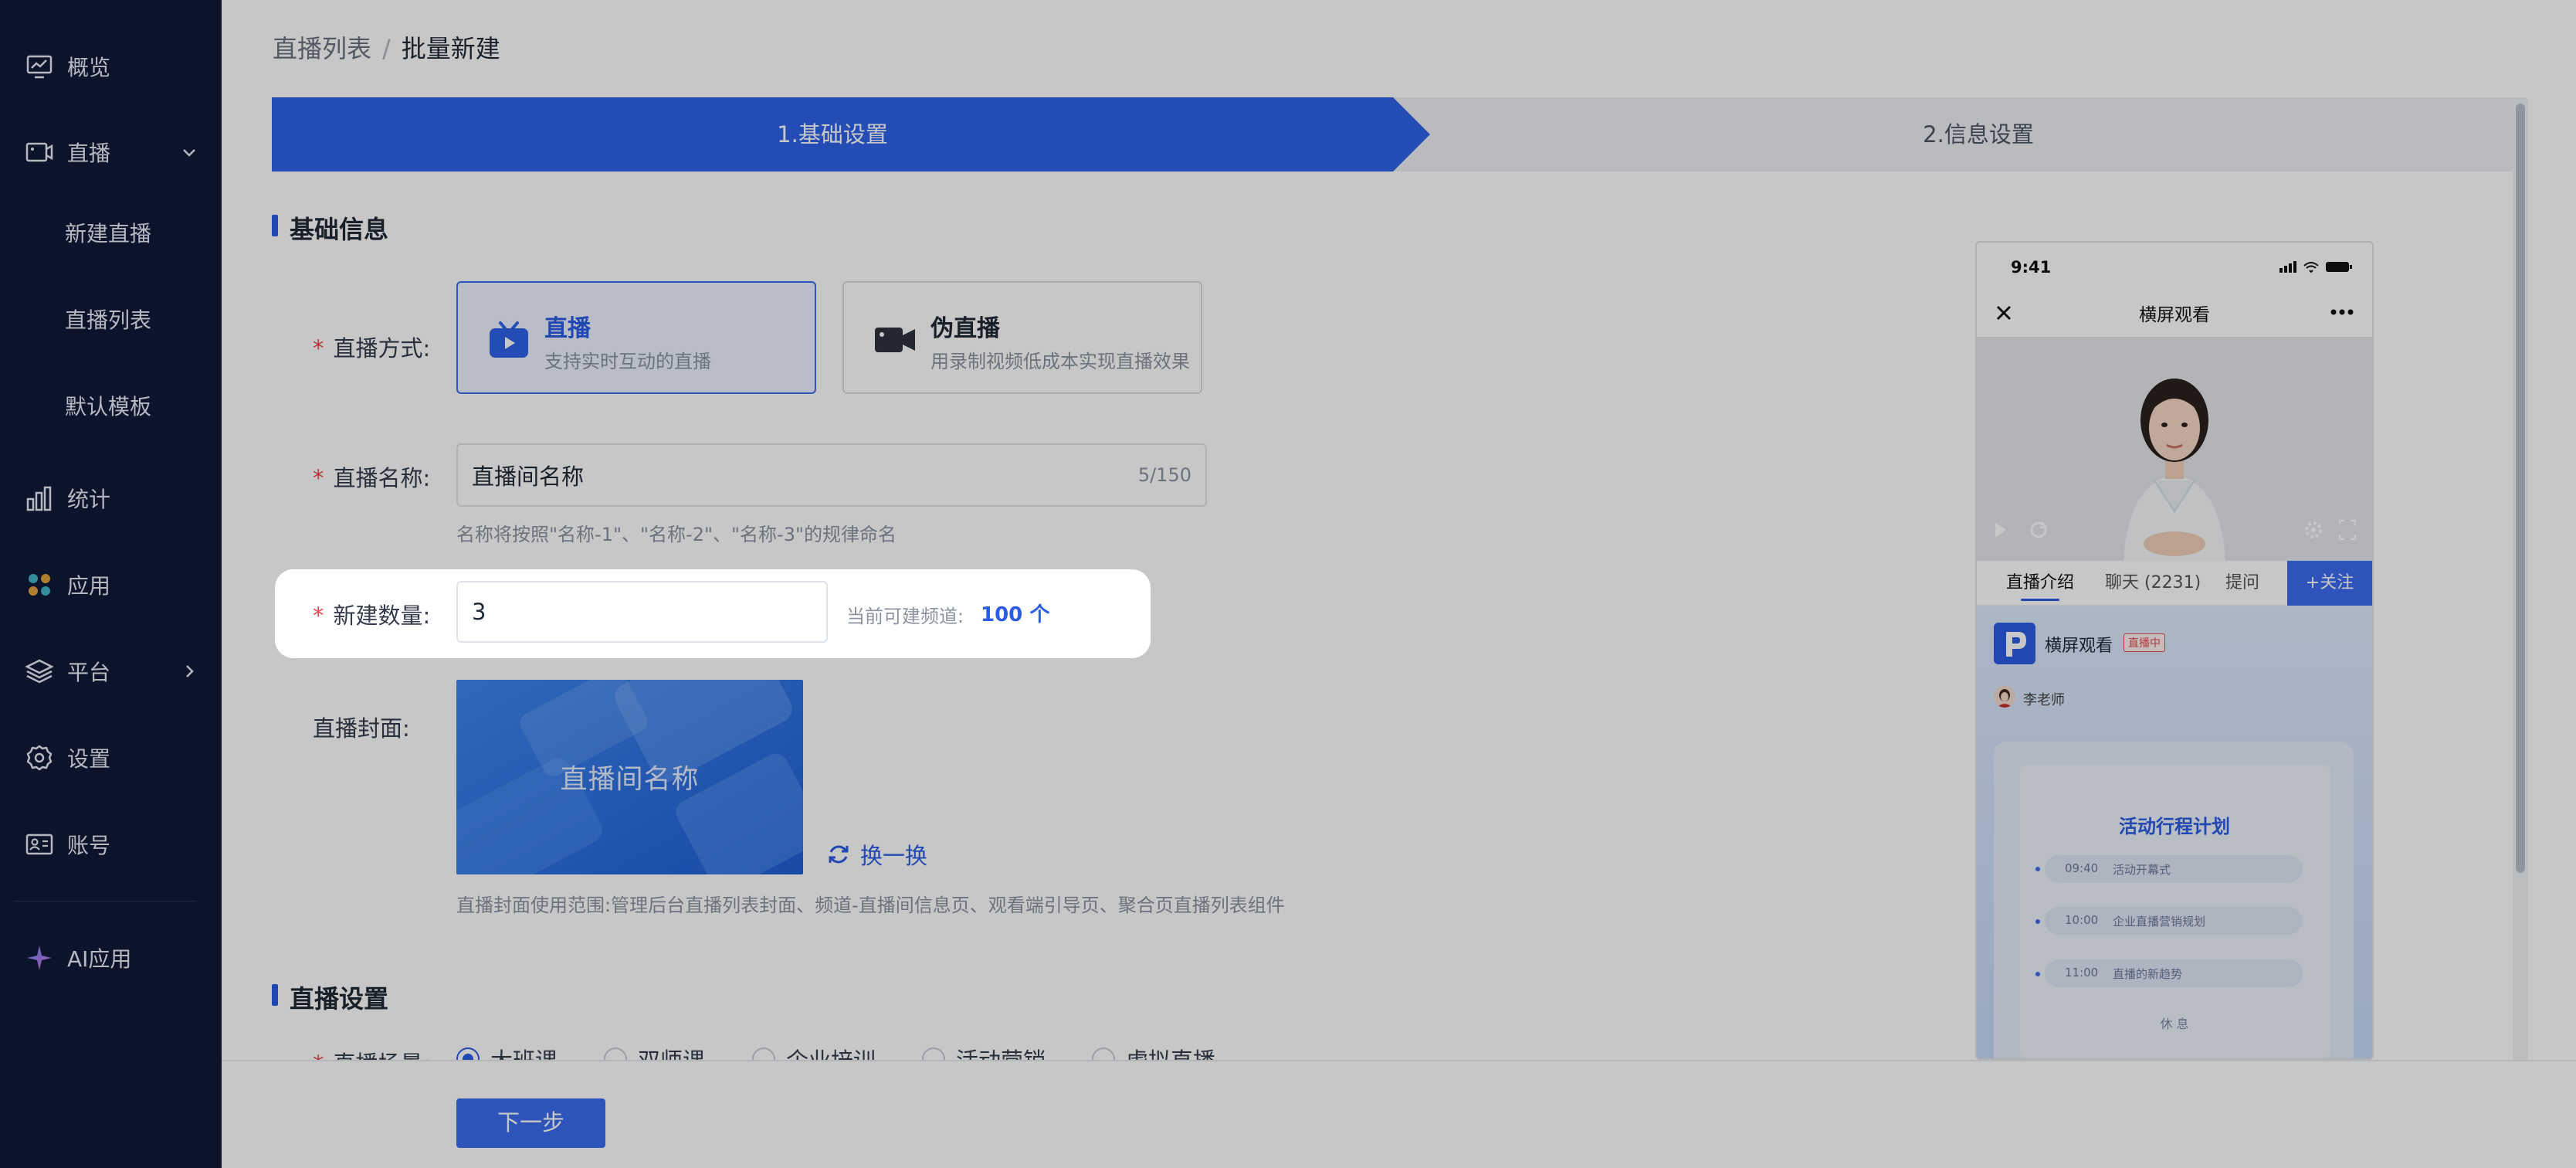  What do you see at coordinates (39, 671) in the screenshot?
I see `layers-icon` at bounding box center [39, 671].